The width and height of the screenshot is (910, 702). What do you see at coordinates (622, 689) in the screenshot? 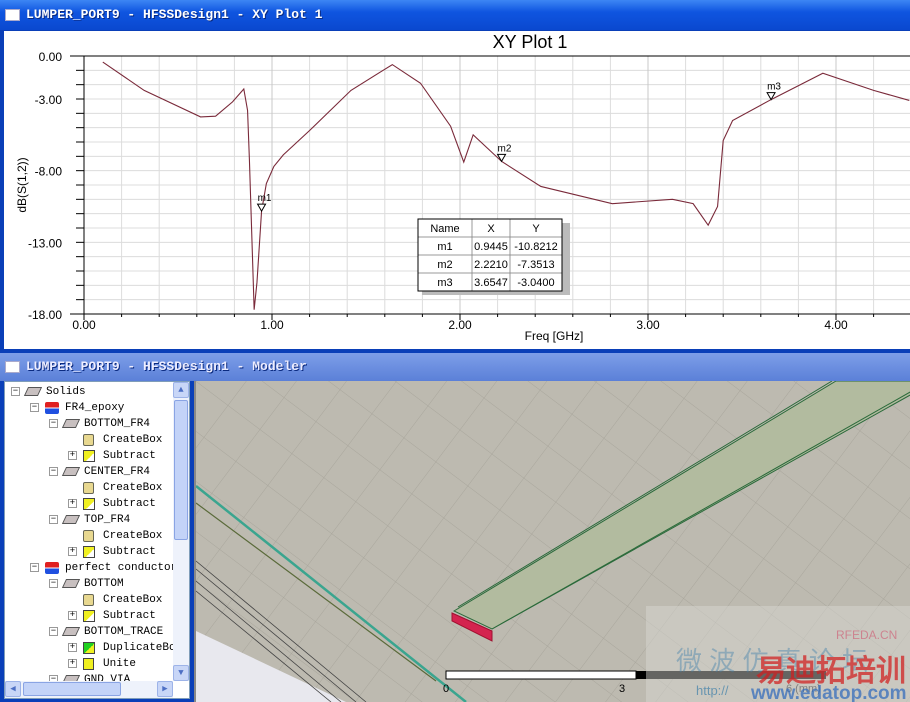
I see `scale-label-3: 3` at bounding box center [622, 689].